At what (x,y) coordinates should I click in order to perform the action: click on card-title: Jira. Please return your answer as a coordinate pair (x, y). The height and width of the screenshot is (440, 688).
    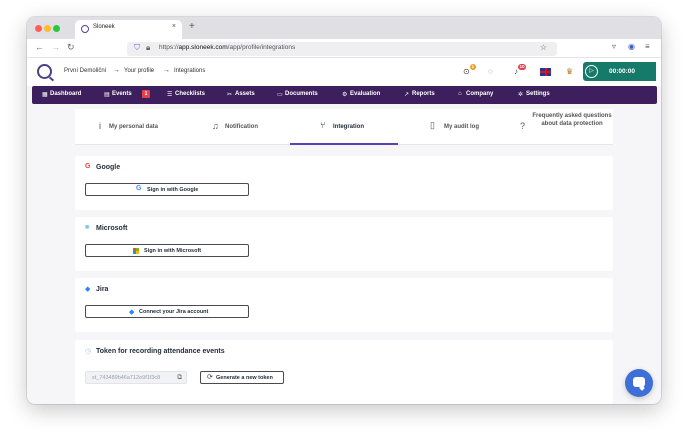
    Looking at the image, I should click on (102, 289).